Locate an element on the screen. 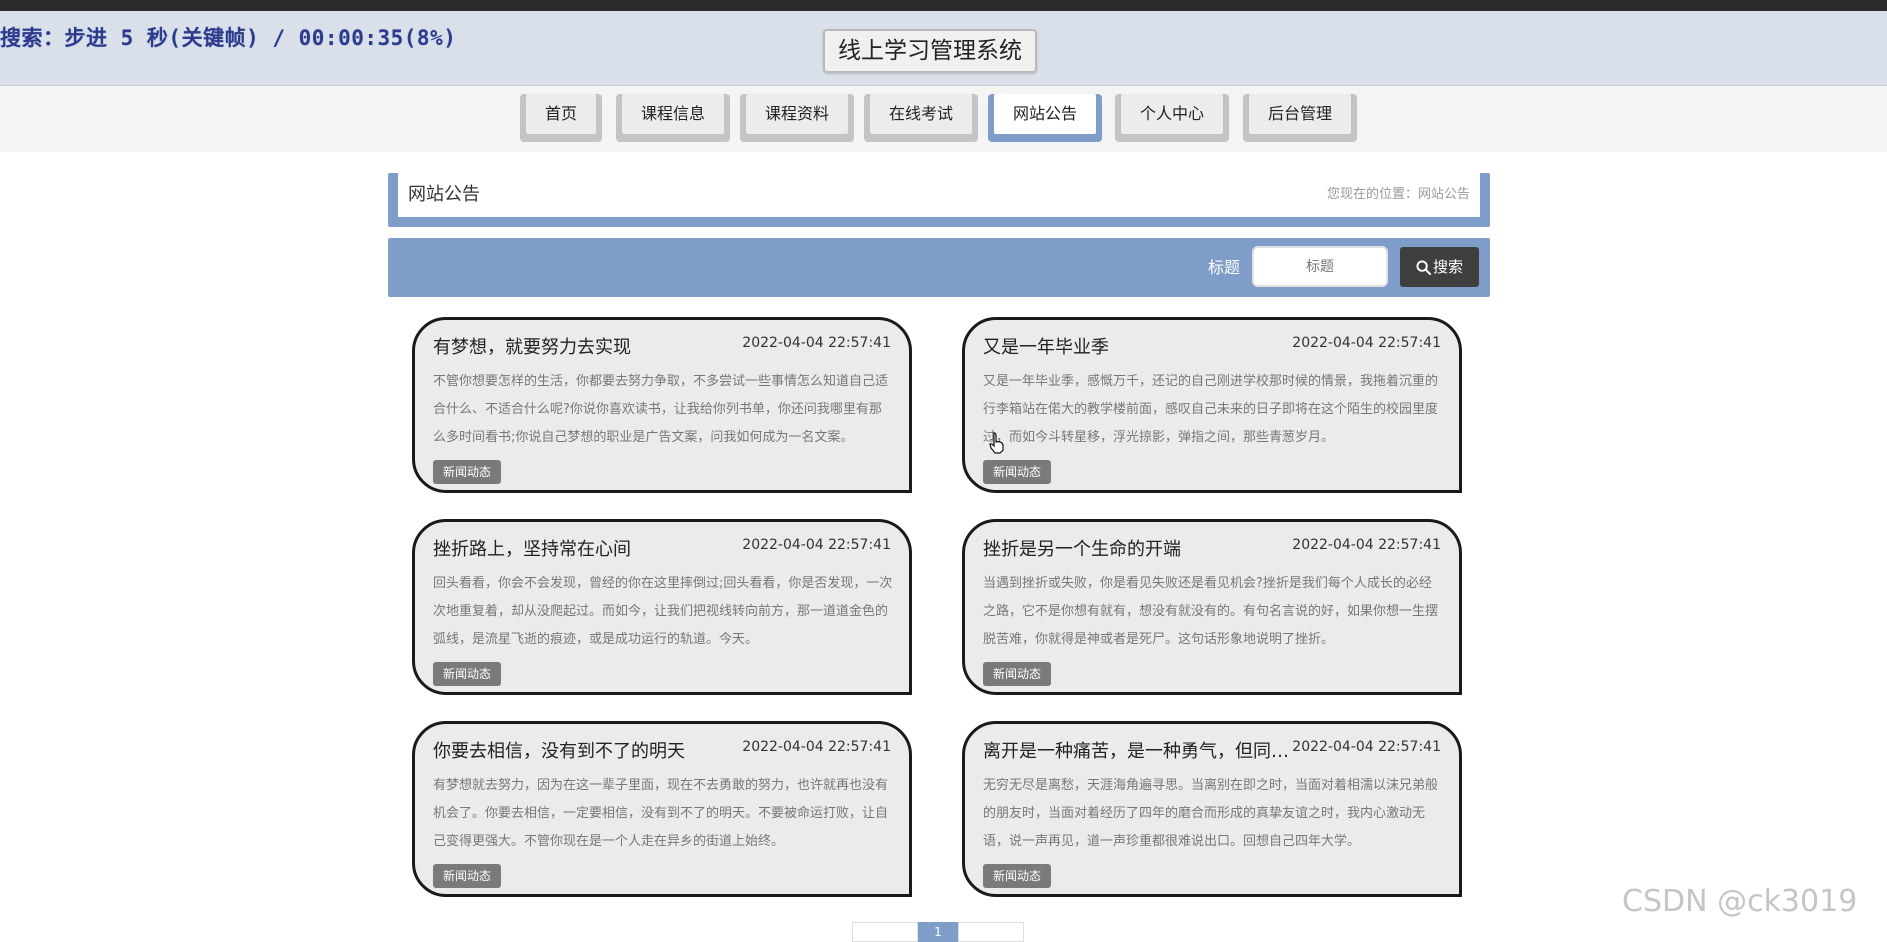 This screenshot has width=1887, height=942. nav-label: 课程资料 is located at coordinates (797, 114).